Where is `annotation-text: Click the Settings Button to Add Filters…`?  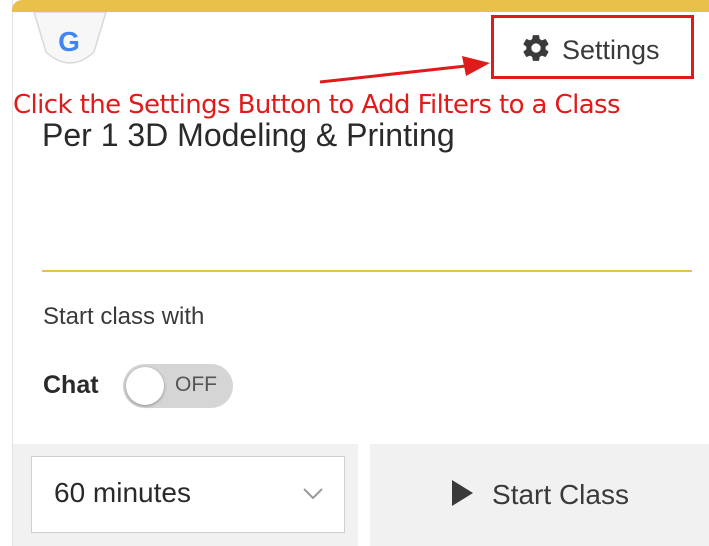
annotation-text: Click the Settings Button to Add Filters… is located at coordinates (317, 105).